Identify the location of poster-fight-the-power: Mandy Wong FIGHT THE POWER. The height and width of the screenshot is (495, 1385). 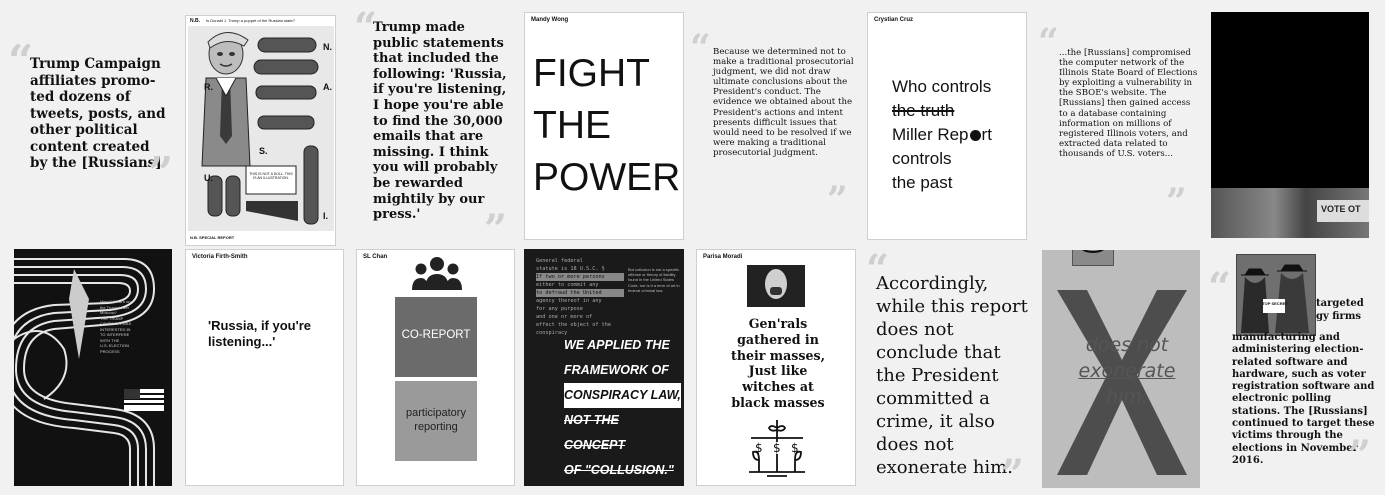
(604, 126).